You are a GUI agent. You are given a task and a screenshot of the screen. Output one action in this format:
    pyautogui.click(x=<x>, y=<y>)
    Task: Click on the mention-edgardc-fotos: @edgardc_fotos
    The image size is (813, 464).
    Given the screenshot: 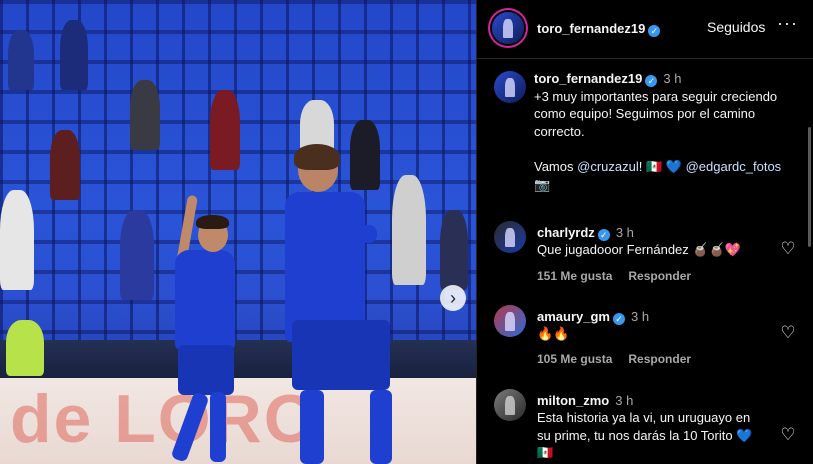 What is the action you would take?
    pyautogui.click(x=734, y=166)
    